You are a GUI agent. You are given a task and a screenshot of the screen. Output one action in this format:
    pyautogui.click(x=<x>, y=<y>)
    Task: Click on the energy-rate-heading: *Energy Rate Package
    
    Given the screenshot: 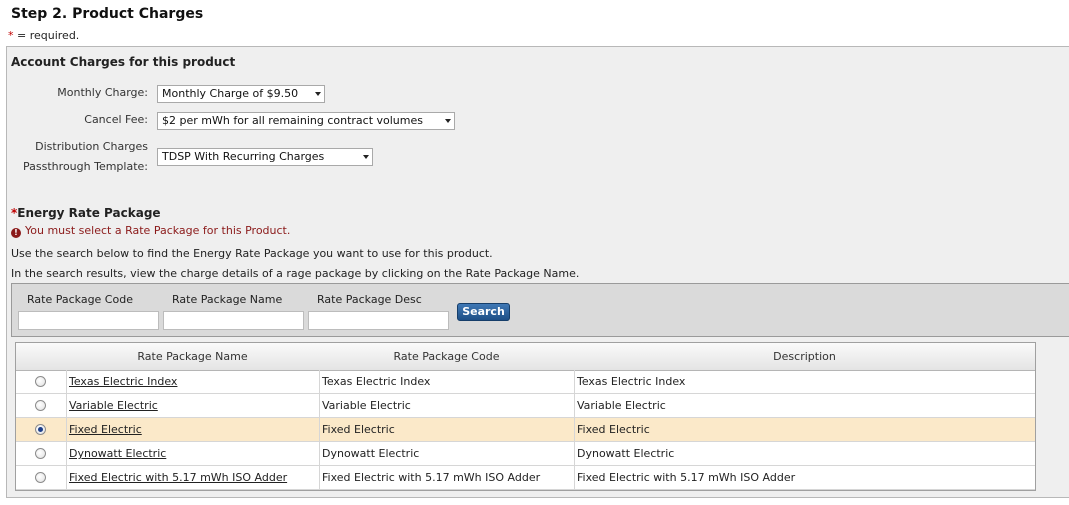 What is the action you would take?
    pyautogui.click(x=86, y=213)
    